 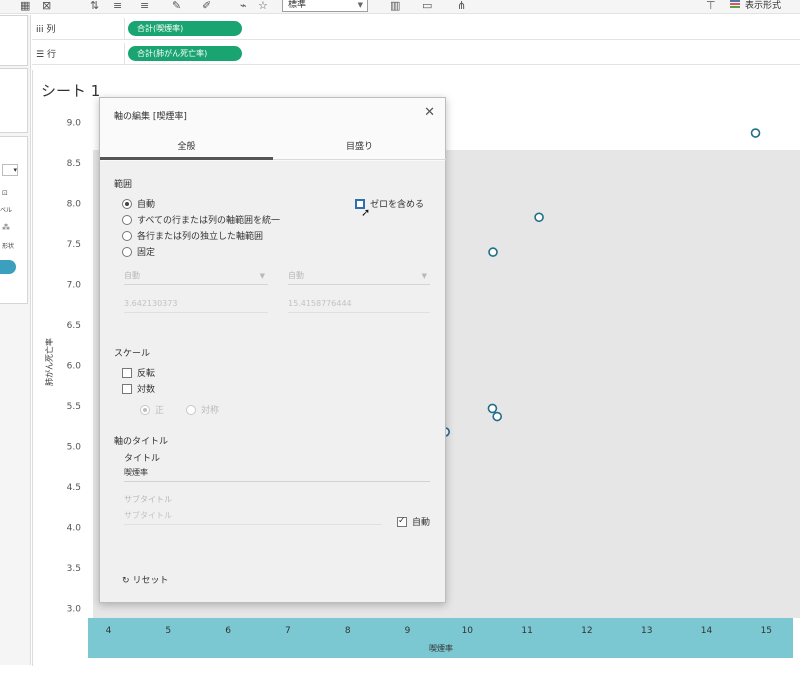 I want to click on x-axis-title: 喫煙率, so click(x=441, y=648).